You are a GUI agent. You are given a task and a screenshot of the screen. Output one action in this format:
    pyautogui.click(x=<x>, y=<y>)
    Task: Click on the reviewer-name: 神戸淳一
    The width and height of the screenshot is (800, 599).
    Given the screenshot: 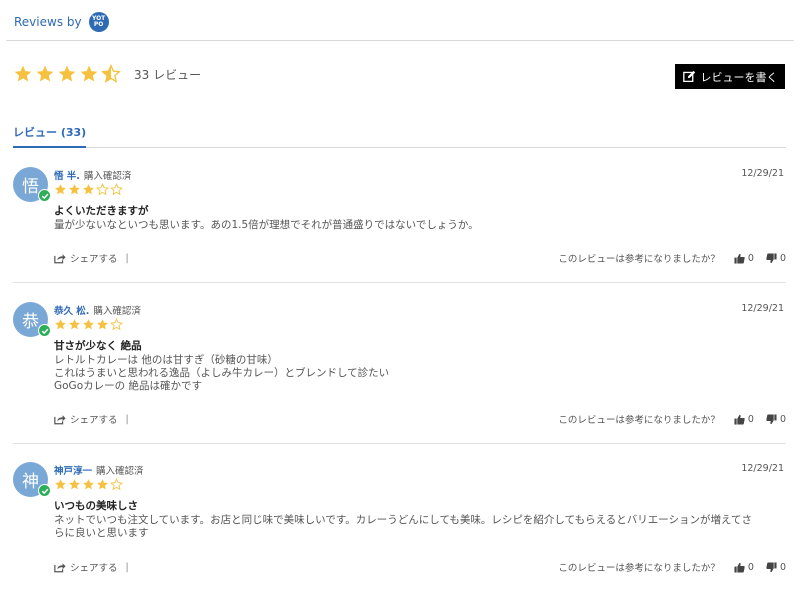 What is the action you would take?
    pyautogui.click(x=73, y=471)
    